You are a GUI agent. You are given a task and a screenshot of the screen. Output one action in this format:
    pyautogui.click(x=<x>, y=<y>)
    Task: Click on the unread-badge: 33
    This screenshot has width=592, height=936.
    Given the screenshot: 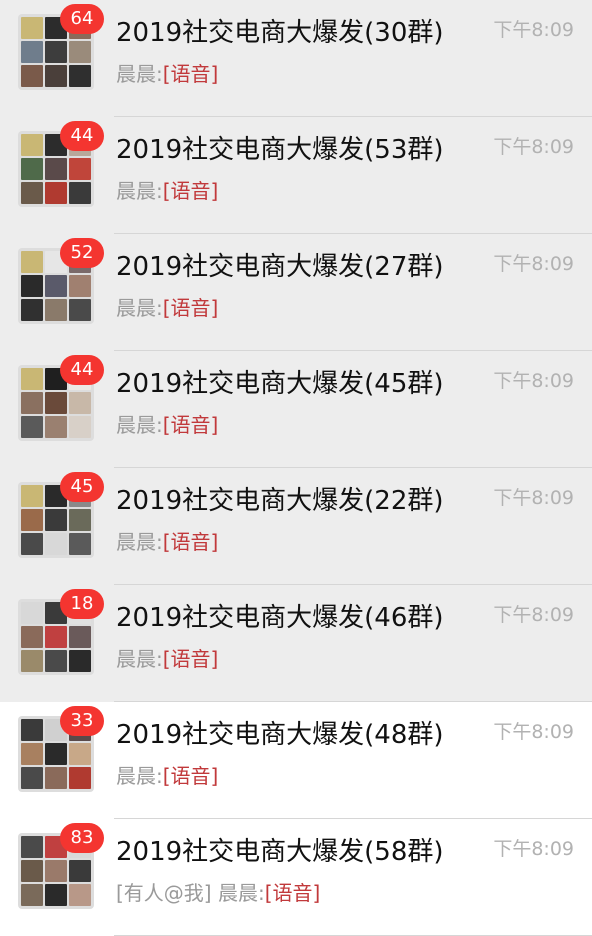 What is the action you would take?
    pyautogui.click(x=82, y=721)
    